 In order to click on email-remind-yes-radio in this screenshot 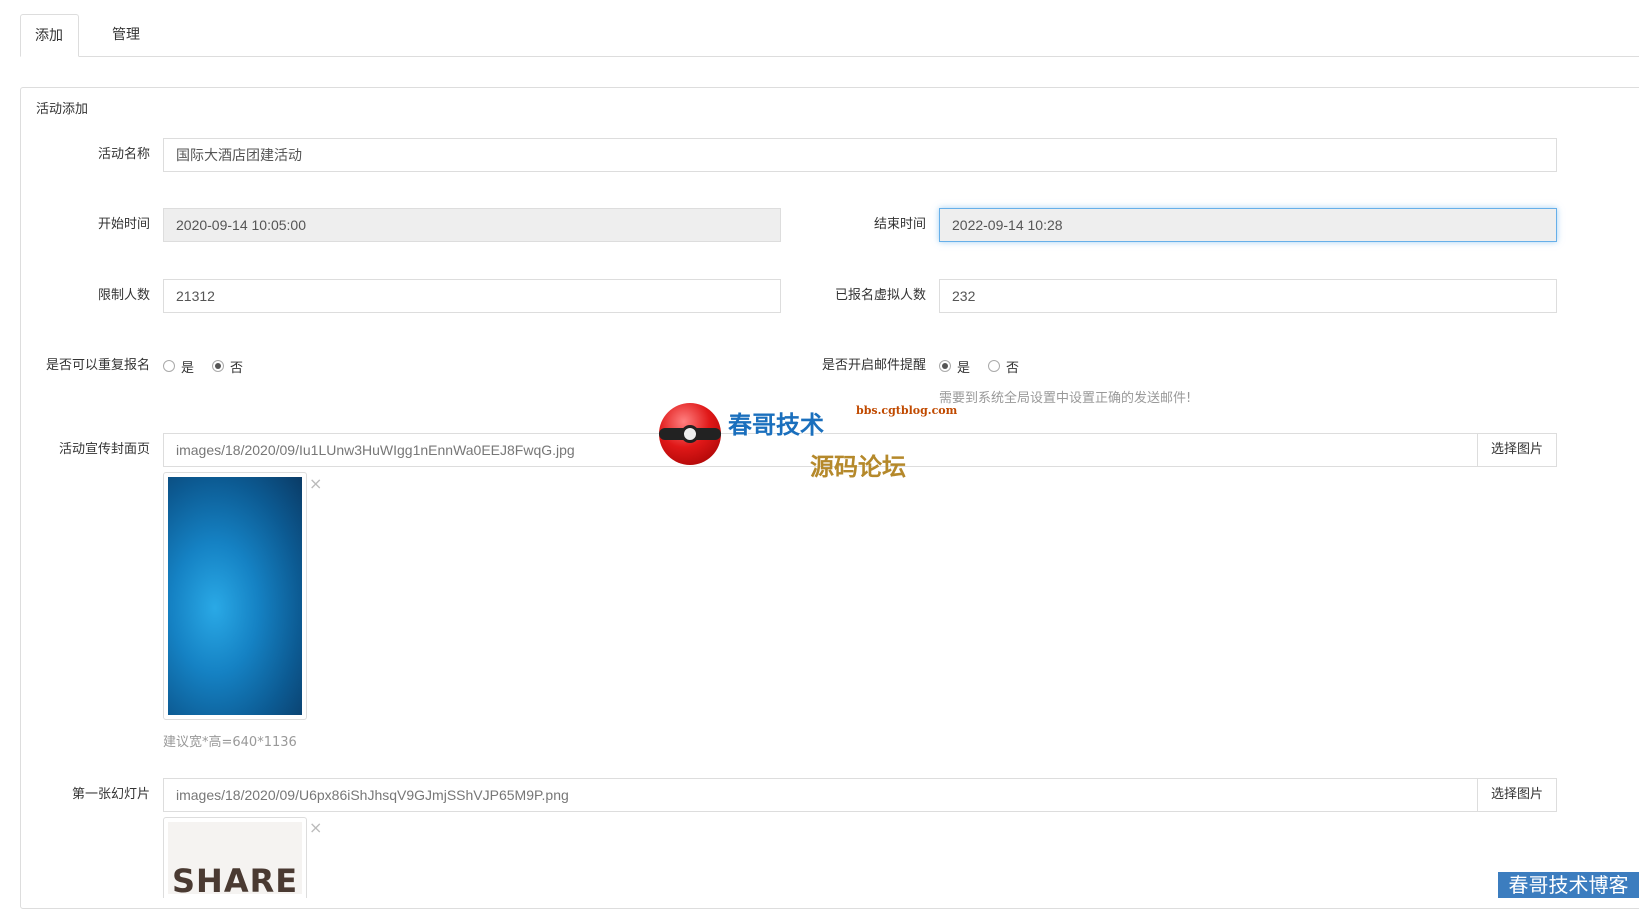, I will do `click(945, 366)`.